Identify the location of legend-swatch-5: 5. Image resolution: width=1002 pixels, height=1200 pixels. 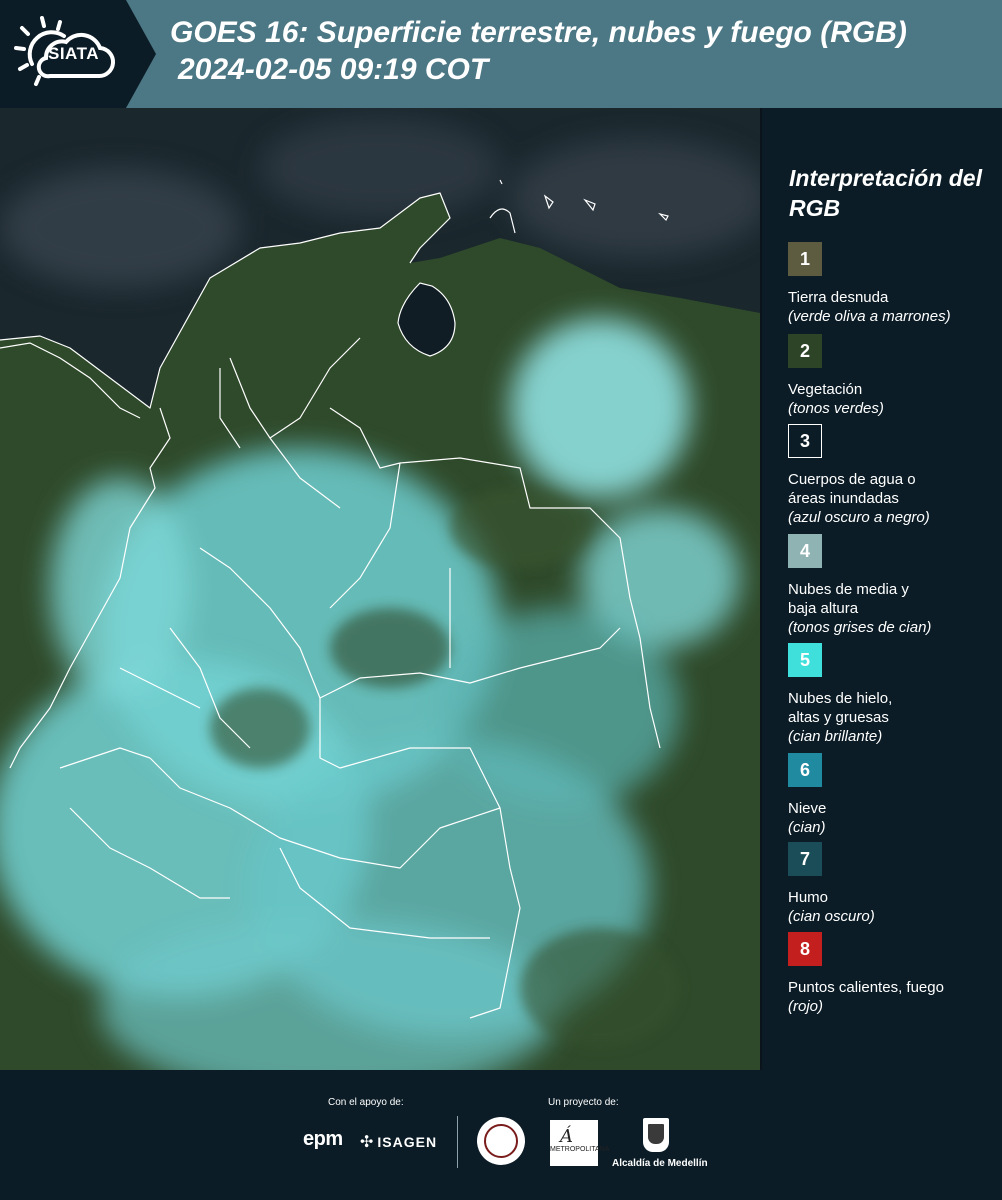
(805, 660).